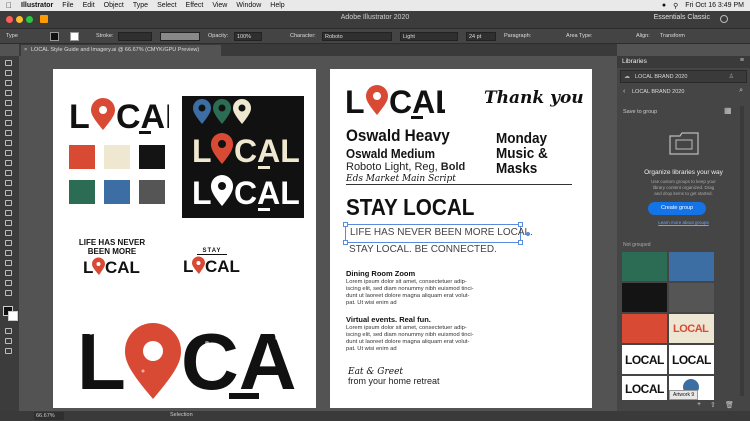 The height and width of the screenshot is (421, 750). What do you see at coordinates (8, 123) in the screenshot?
I see `line-tool-icon` at bounding box center [8, 123].